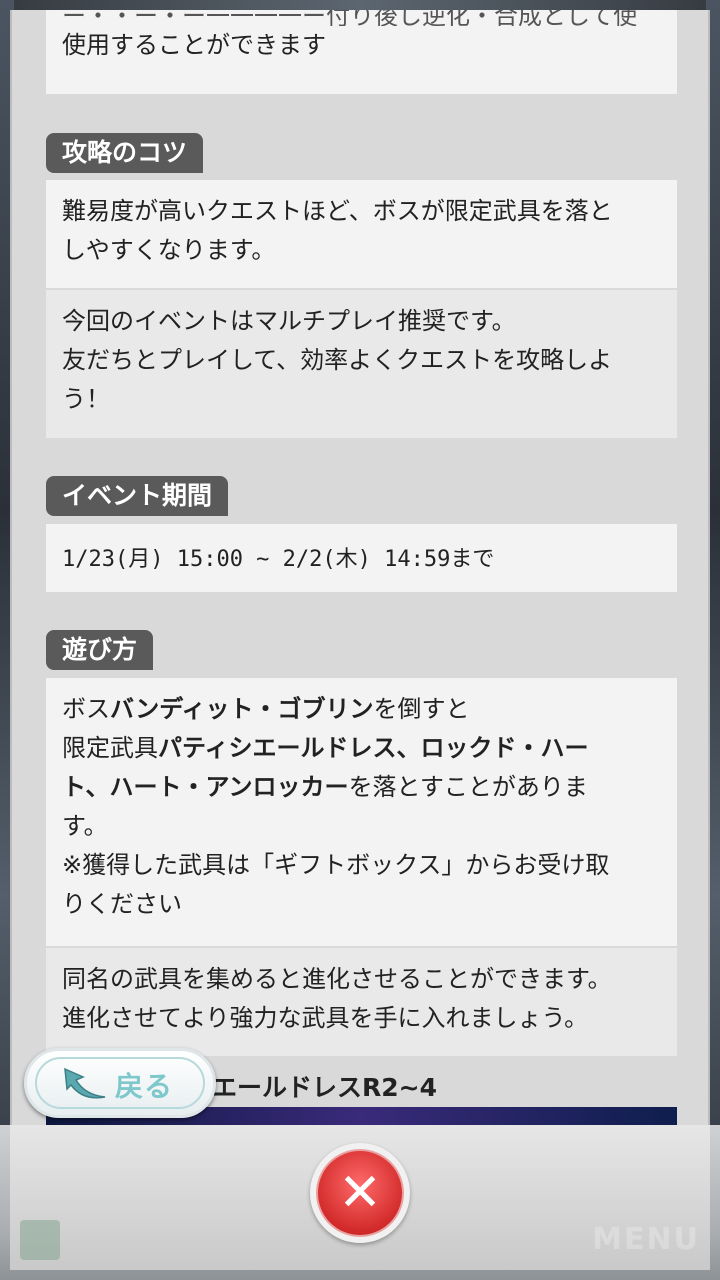 The image size is (720, 1280). What do you see at coordinates (361, 52) in the screenshot?
I see `top-fragment-block: ー・・ー・ー一一一一ー付り後し逆化・合成として使 使用することができます` at bounding box center [361, 52].